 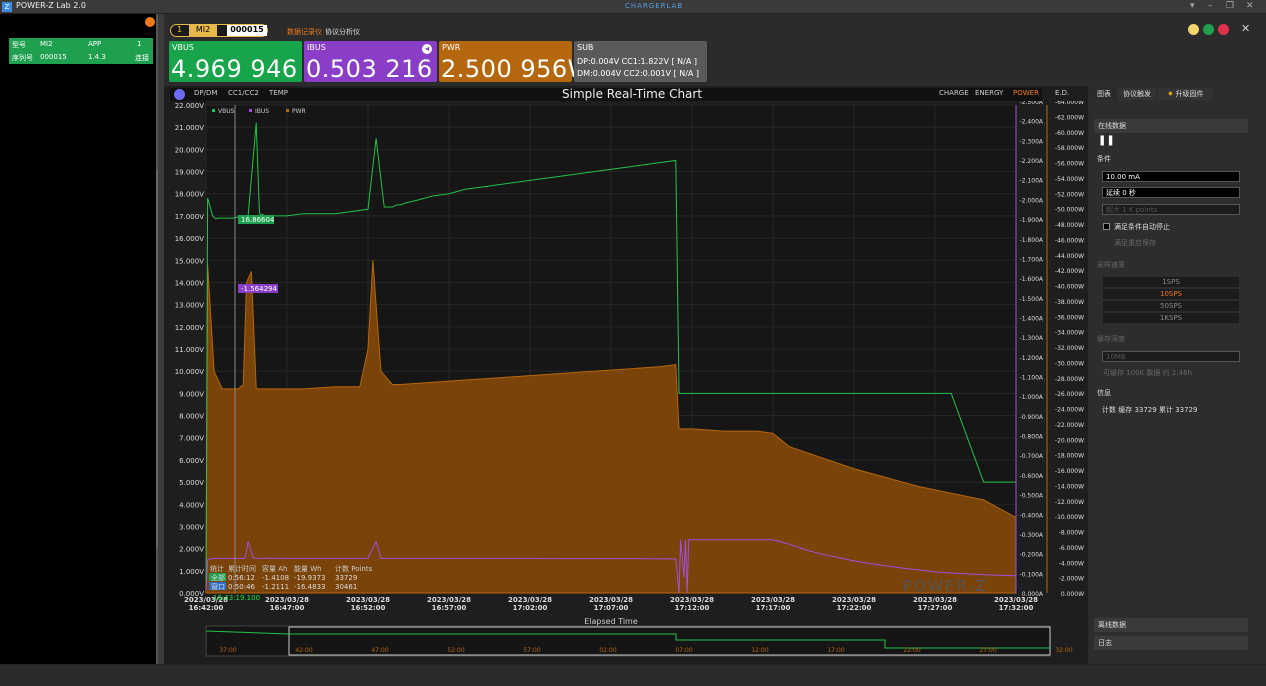 I want to click on tab-firmware: ✷ 升级固件, so click(x=1185, y=94).